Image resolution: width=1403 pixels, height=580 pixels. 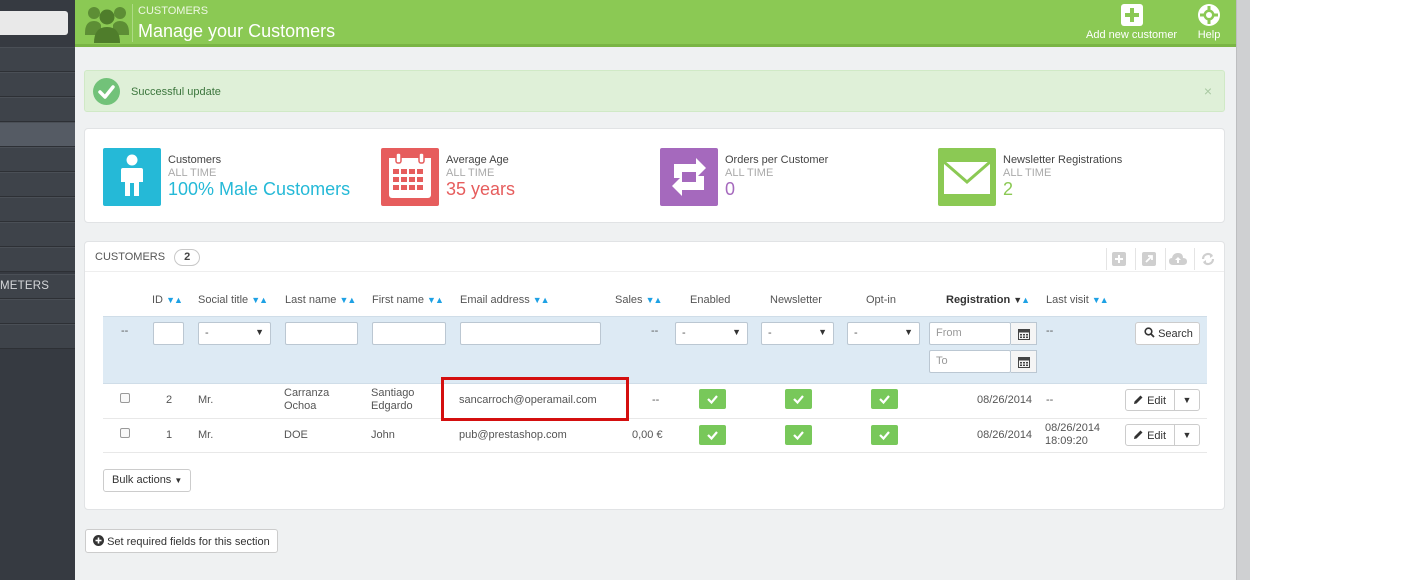 What do you see at coordinates (393, 399) in the screenshot?
I see `cell-first-name: Santiago Edgardo` at bounding box center [393, 399].